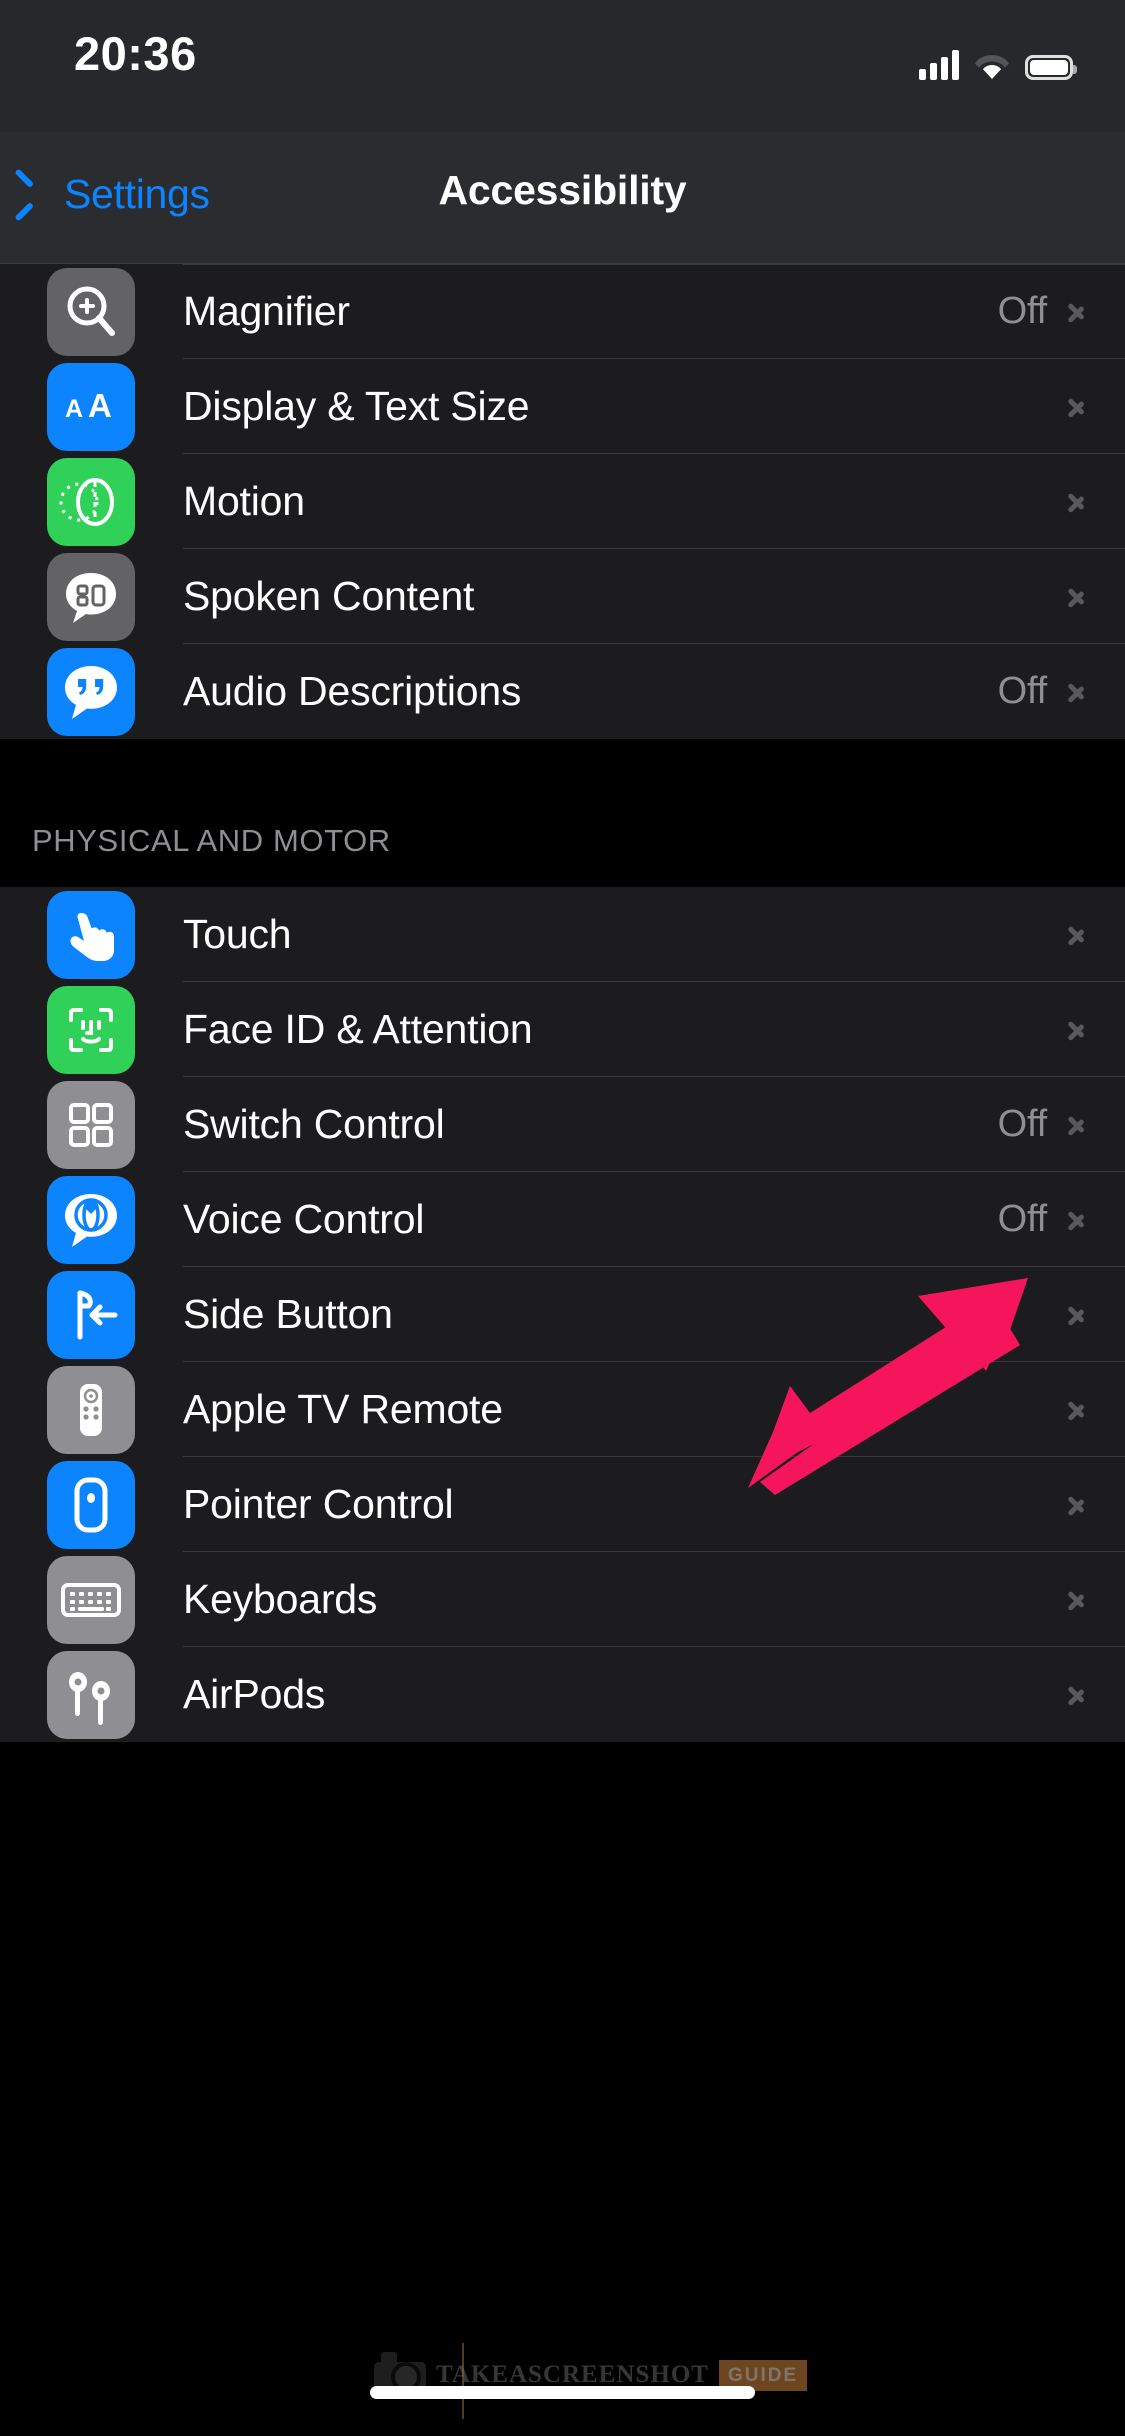 This screenshot has height=2436, width=1125. What do you see at coordinates (562, 1124) in the screenshot?
I see `settings-row-switch-control: Switch Control Off` at bounding box center [562, 1124].